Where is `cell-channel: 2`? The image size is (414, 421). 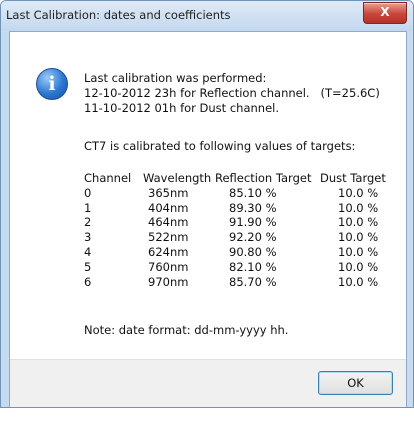
cell-channel: 2 is located at coordinates (88, 222).